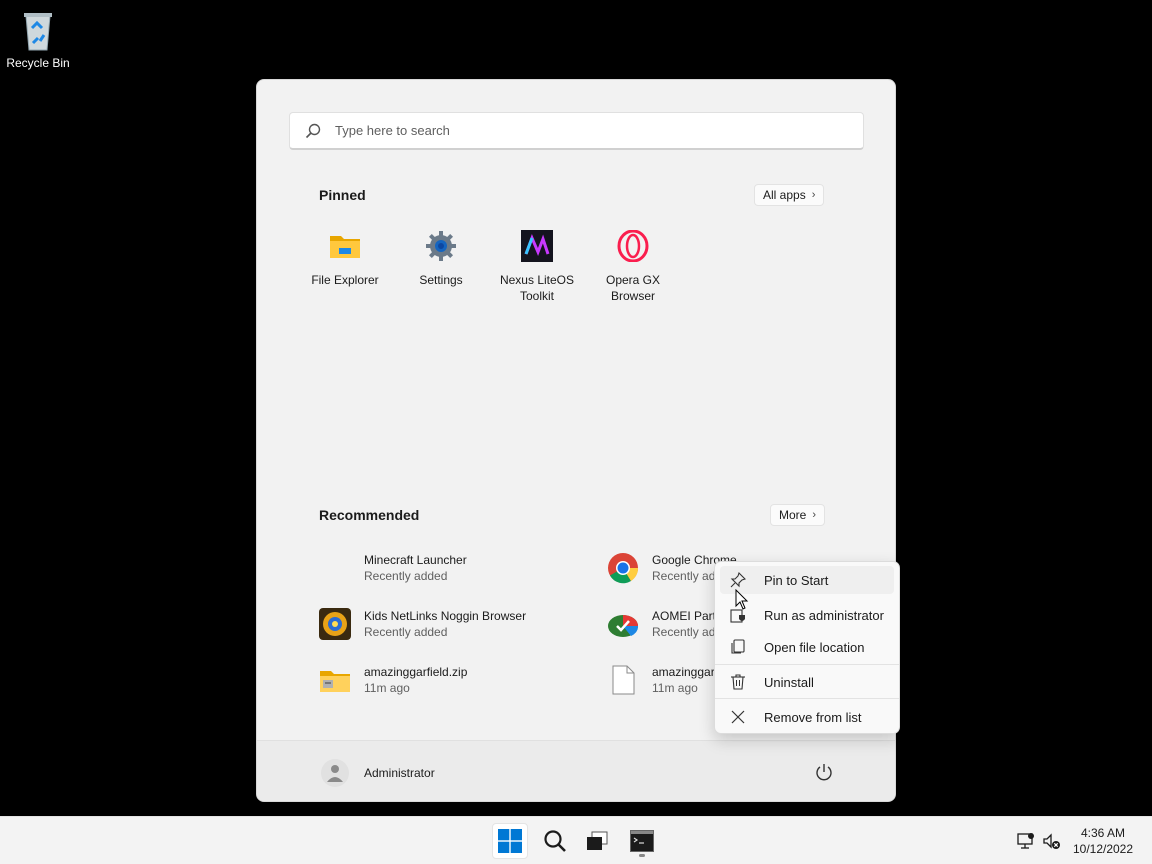 Image resolution: width=1152 pixels, height=864 pixels. I want to click on pin-icon, so click(738, 580).